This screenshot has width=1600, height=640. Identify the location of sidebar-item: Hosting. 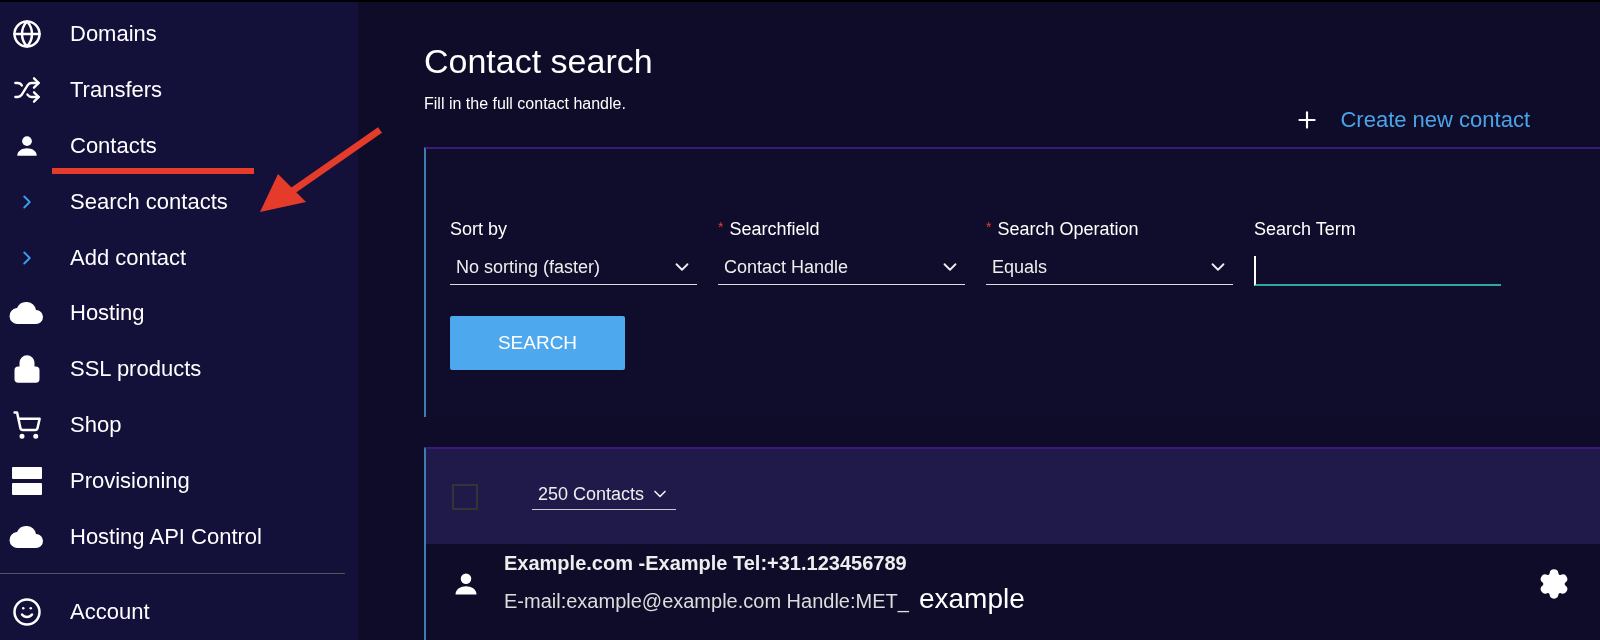
(179, 313).